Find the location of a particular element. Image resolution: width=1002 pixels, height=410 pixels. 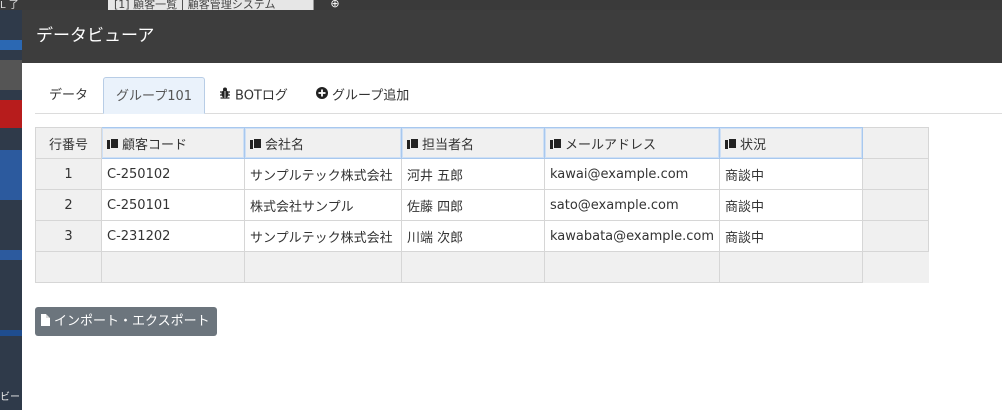

grid-cell: C-250101 is located at coordinates (173, 205).